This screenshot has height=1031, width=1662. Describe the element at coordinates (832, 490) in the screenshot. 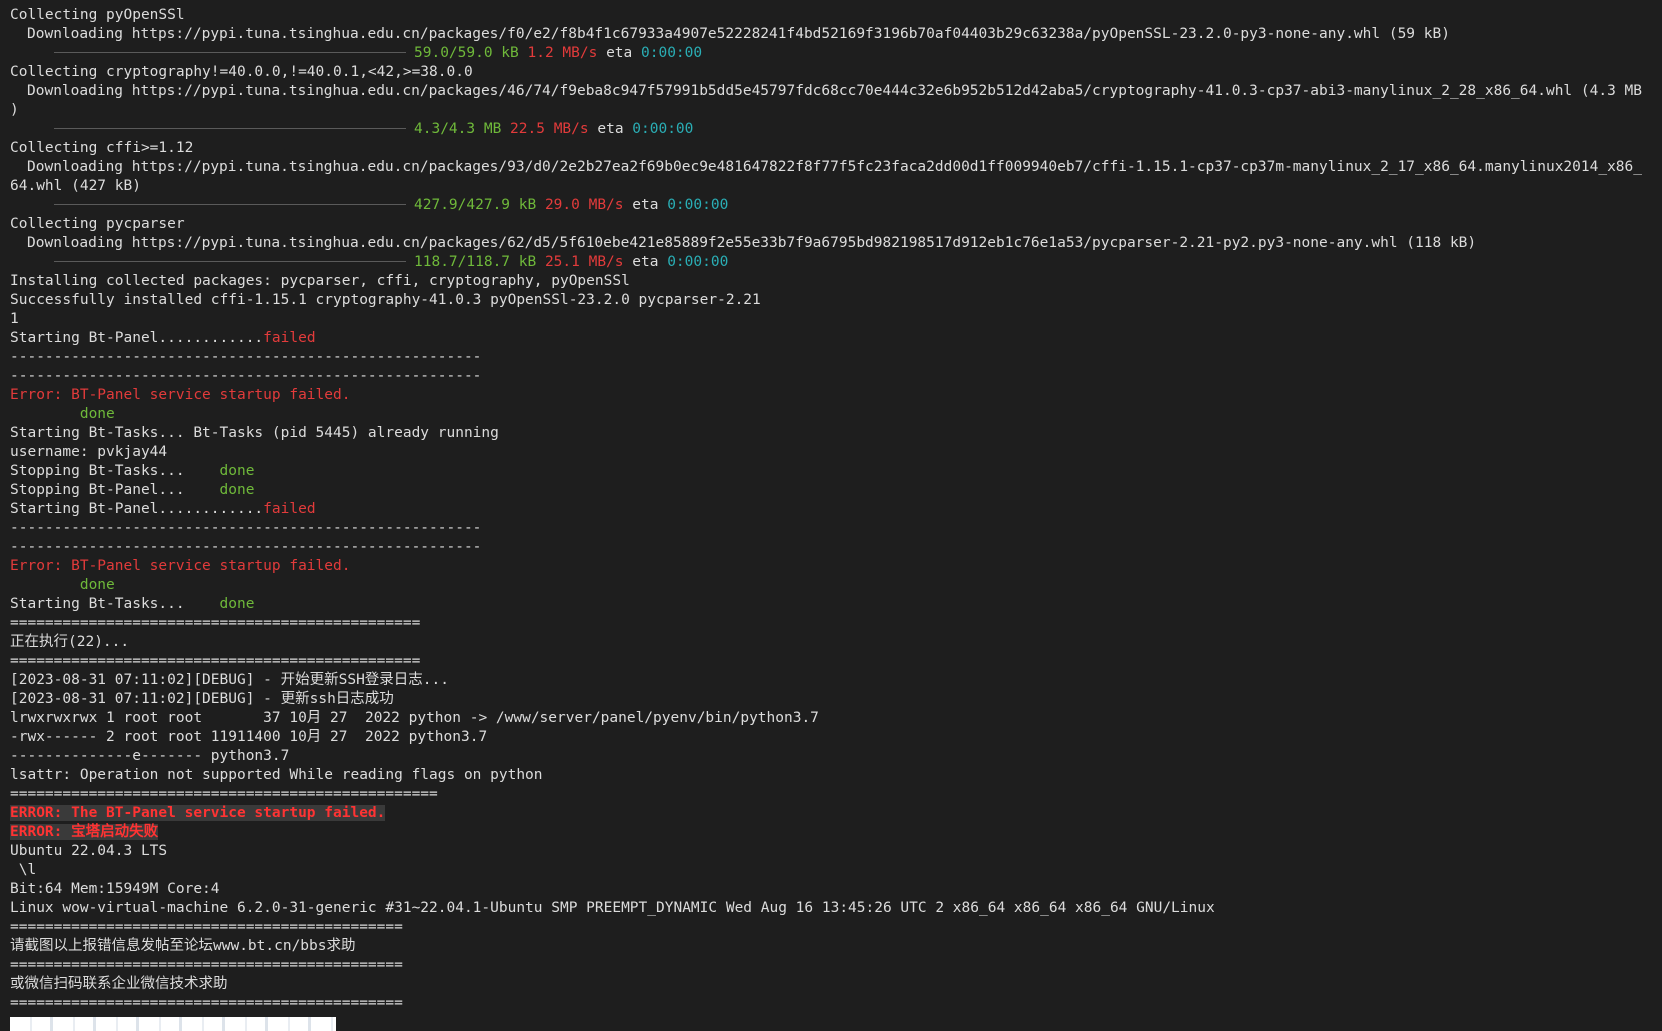

I see `terminal-line: Stopping Bt-Panel... done` at that location.